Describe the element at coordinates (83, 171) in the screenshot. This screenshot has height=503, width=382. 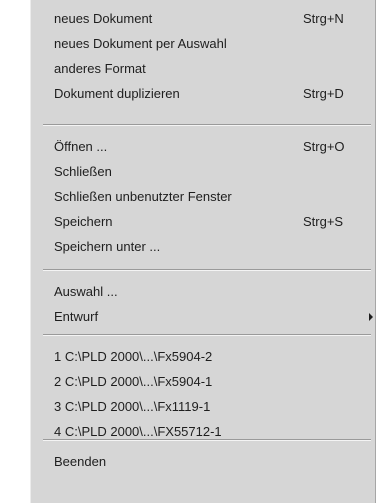
I see `menu-item-label: Schließen` at that location.